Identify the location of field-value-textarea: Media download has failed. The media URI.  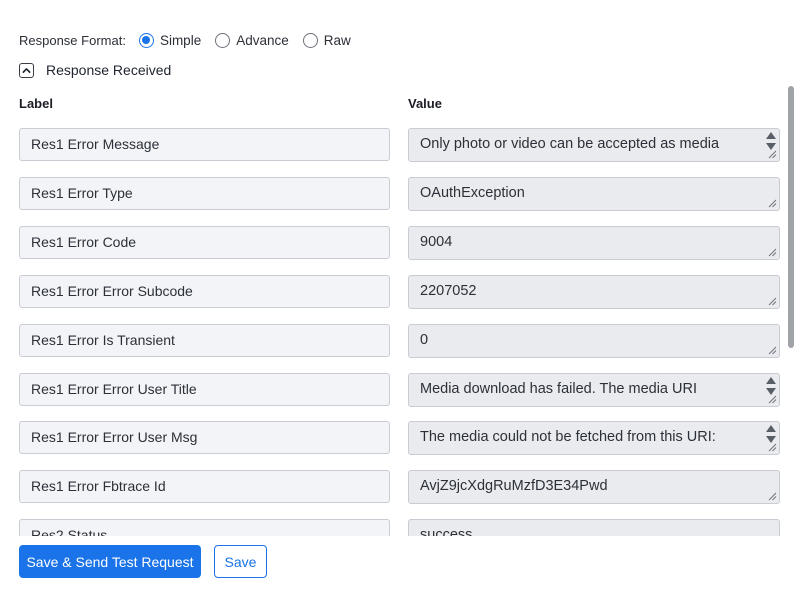
(594, 389).